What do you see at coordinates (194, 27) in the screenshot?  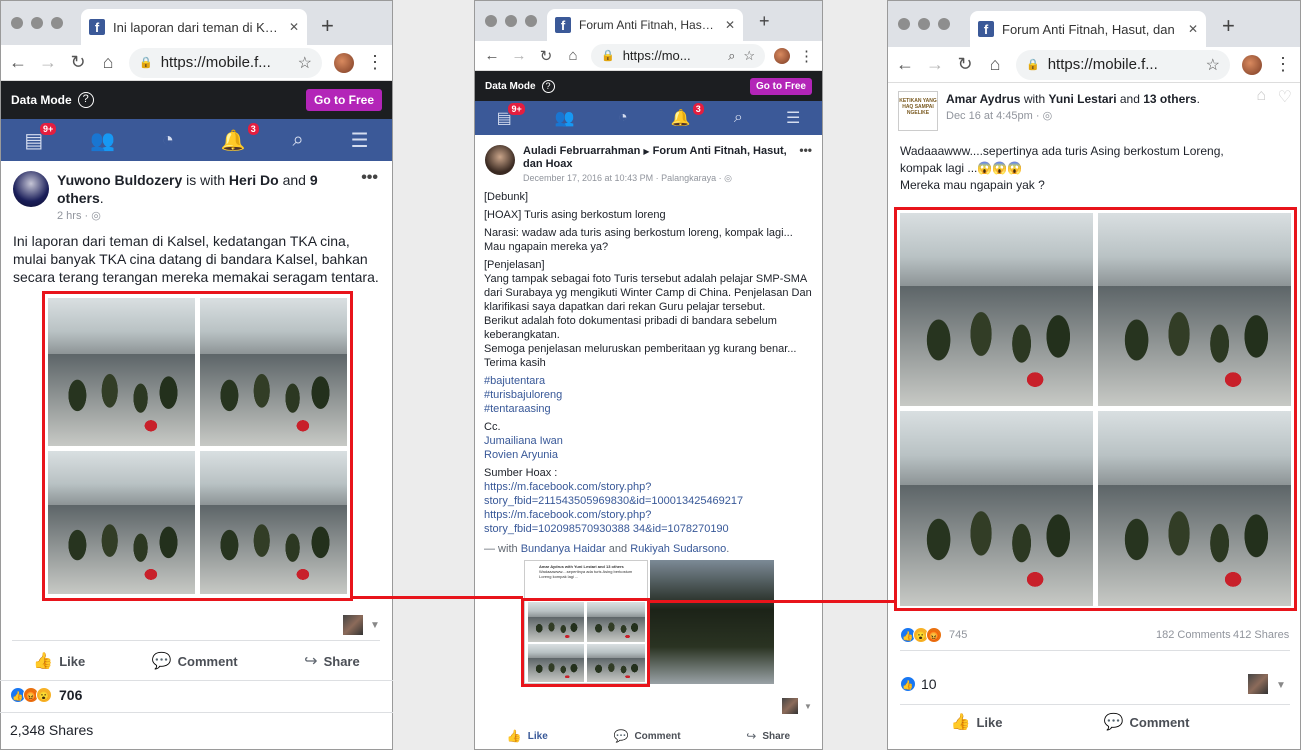 I see `browser-tab: f Ini laporan dari teman di Kalse ✕` at bounding box center [194, 27].